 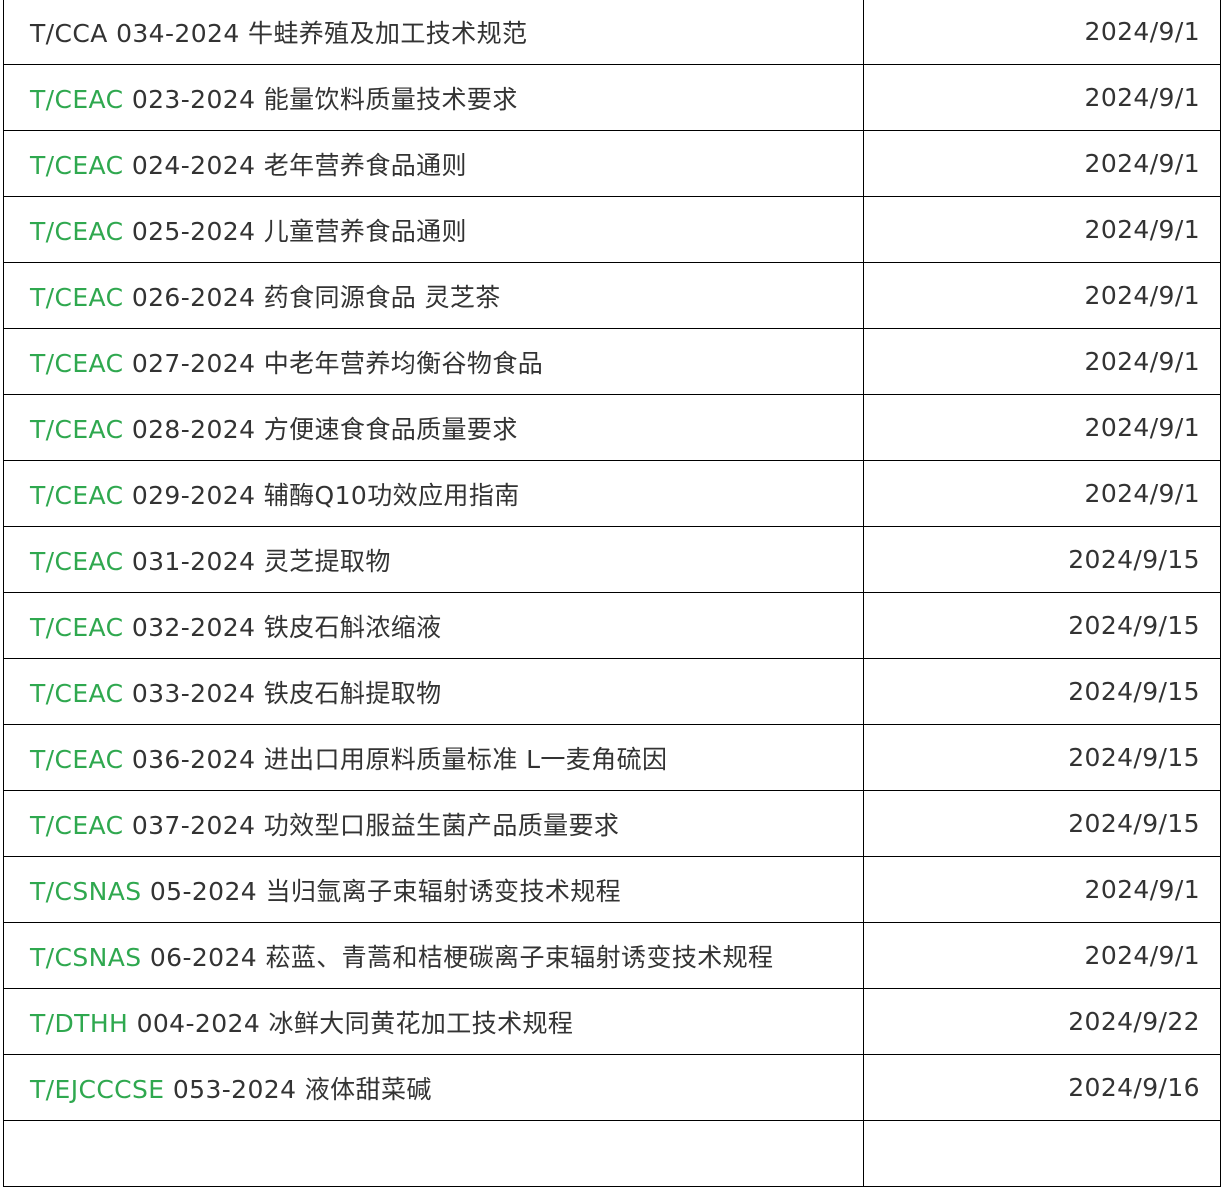 I want to click on table-row: T/CEAC 031-2024 灵芝提取物 2024/9/15, so click(x=612, y=559).